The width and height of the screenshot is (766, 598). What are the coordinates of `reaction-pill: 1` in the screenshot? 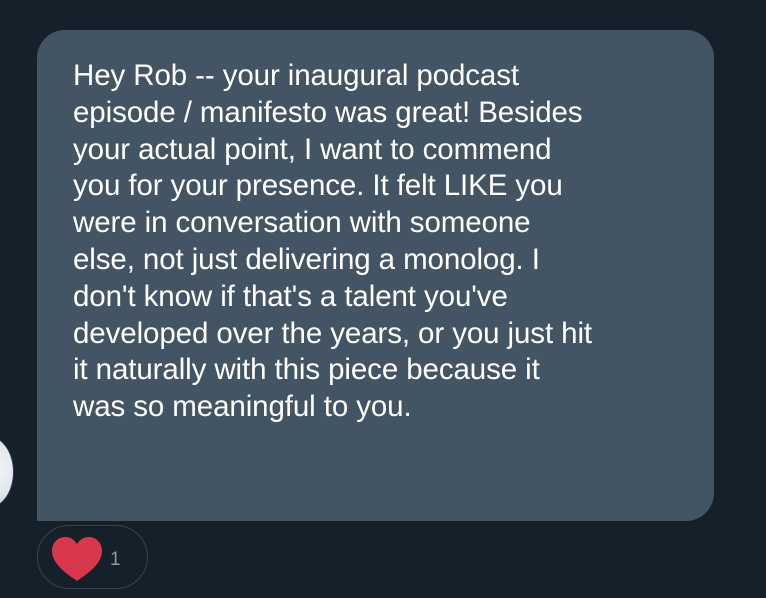 It's located at (92, 557).